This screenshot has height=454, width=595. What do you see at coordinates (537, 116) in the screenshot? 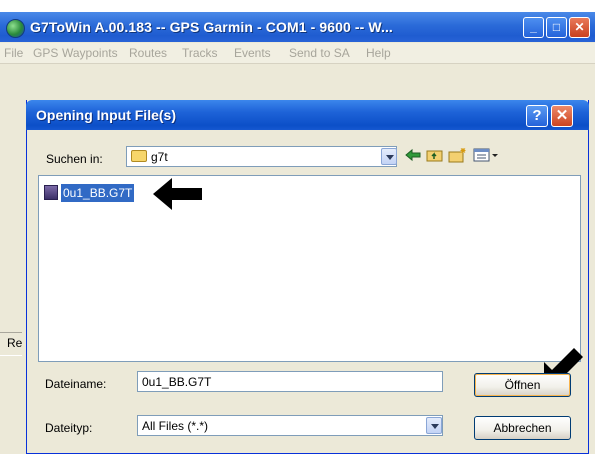
I see `help-button: ?` at bounding box center [537, 116].